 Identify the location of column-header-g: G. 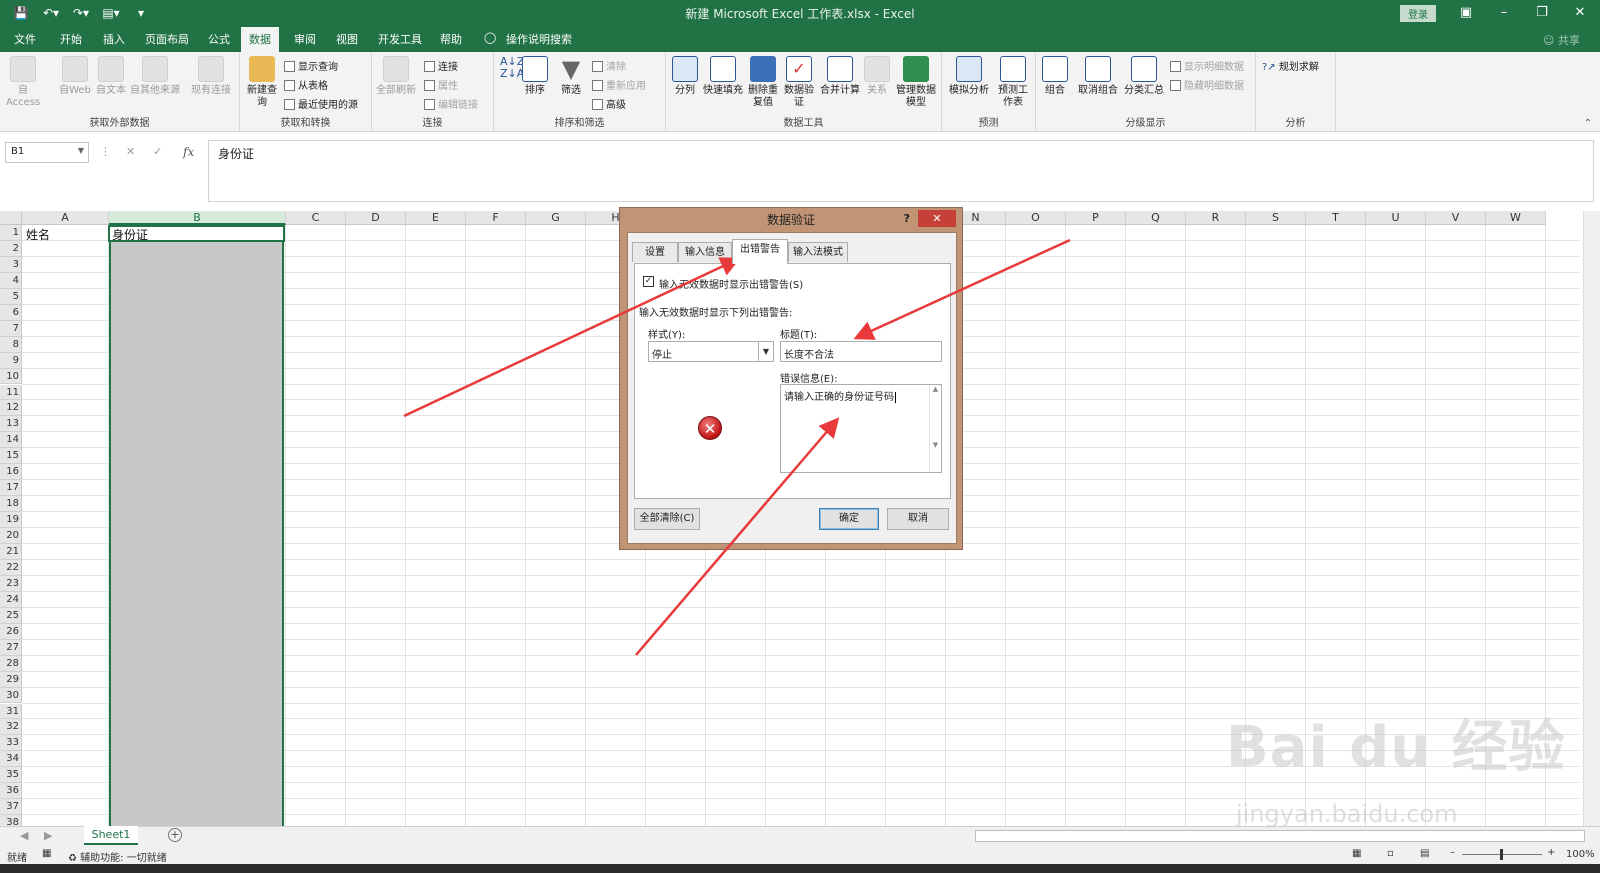
(556, 218).